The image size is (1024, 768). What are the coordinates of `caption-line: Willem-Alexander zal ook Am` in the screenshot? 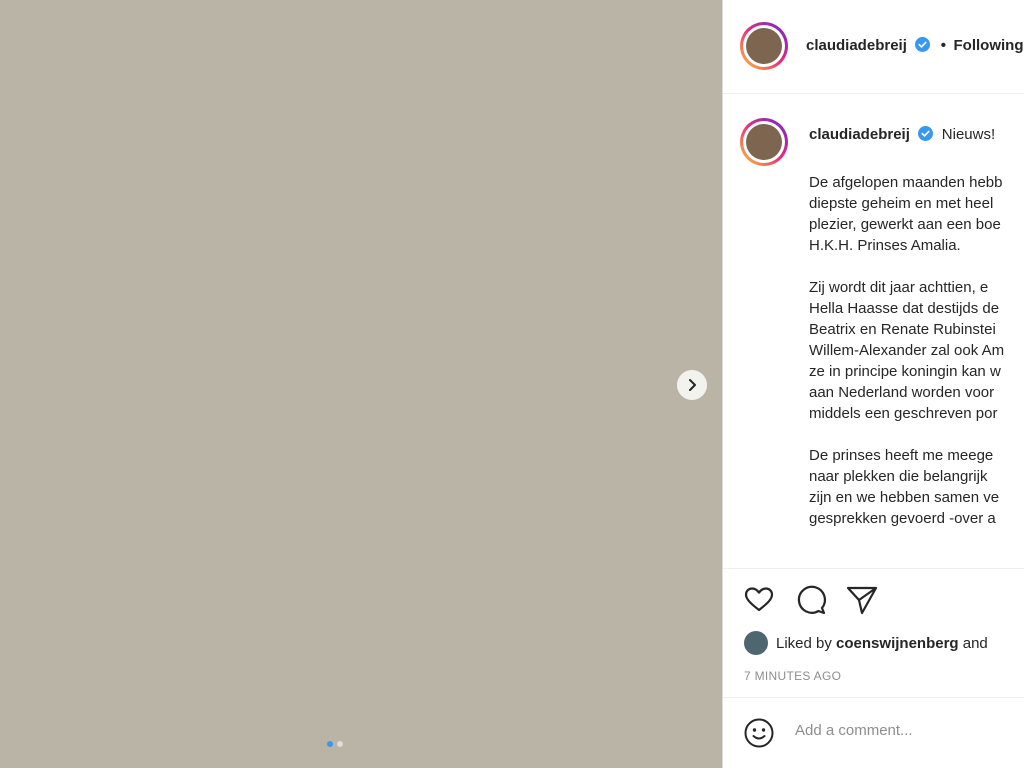 It's located at (907, 350).